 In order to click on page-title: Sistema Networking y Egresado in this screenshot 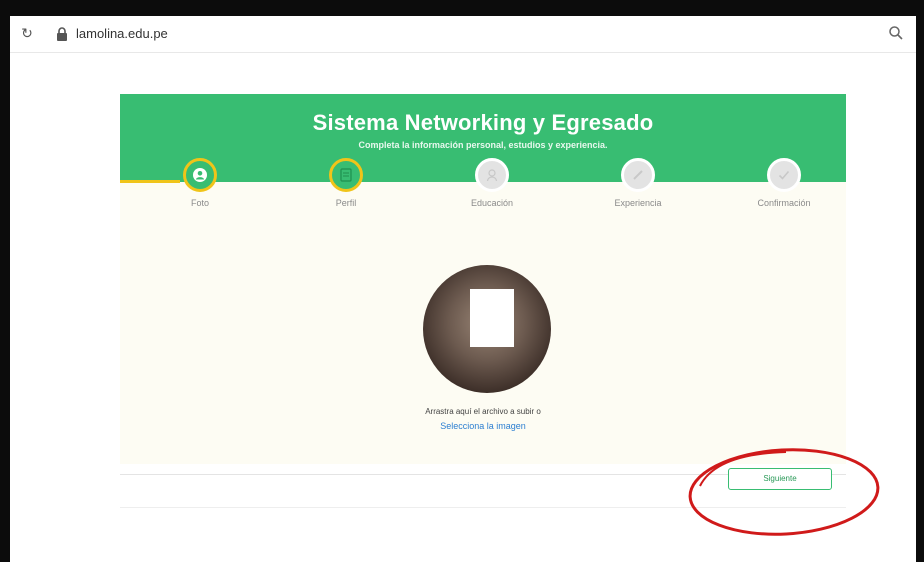, I will do `click(483, 122)`.